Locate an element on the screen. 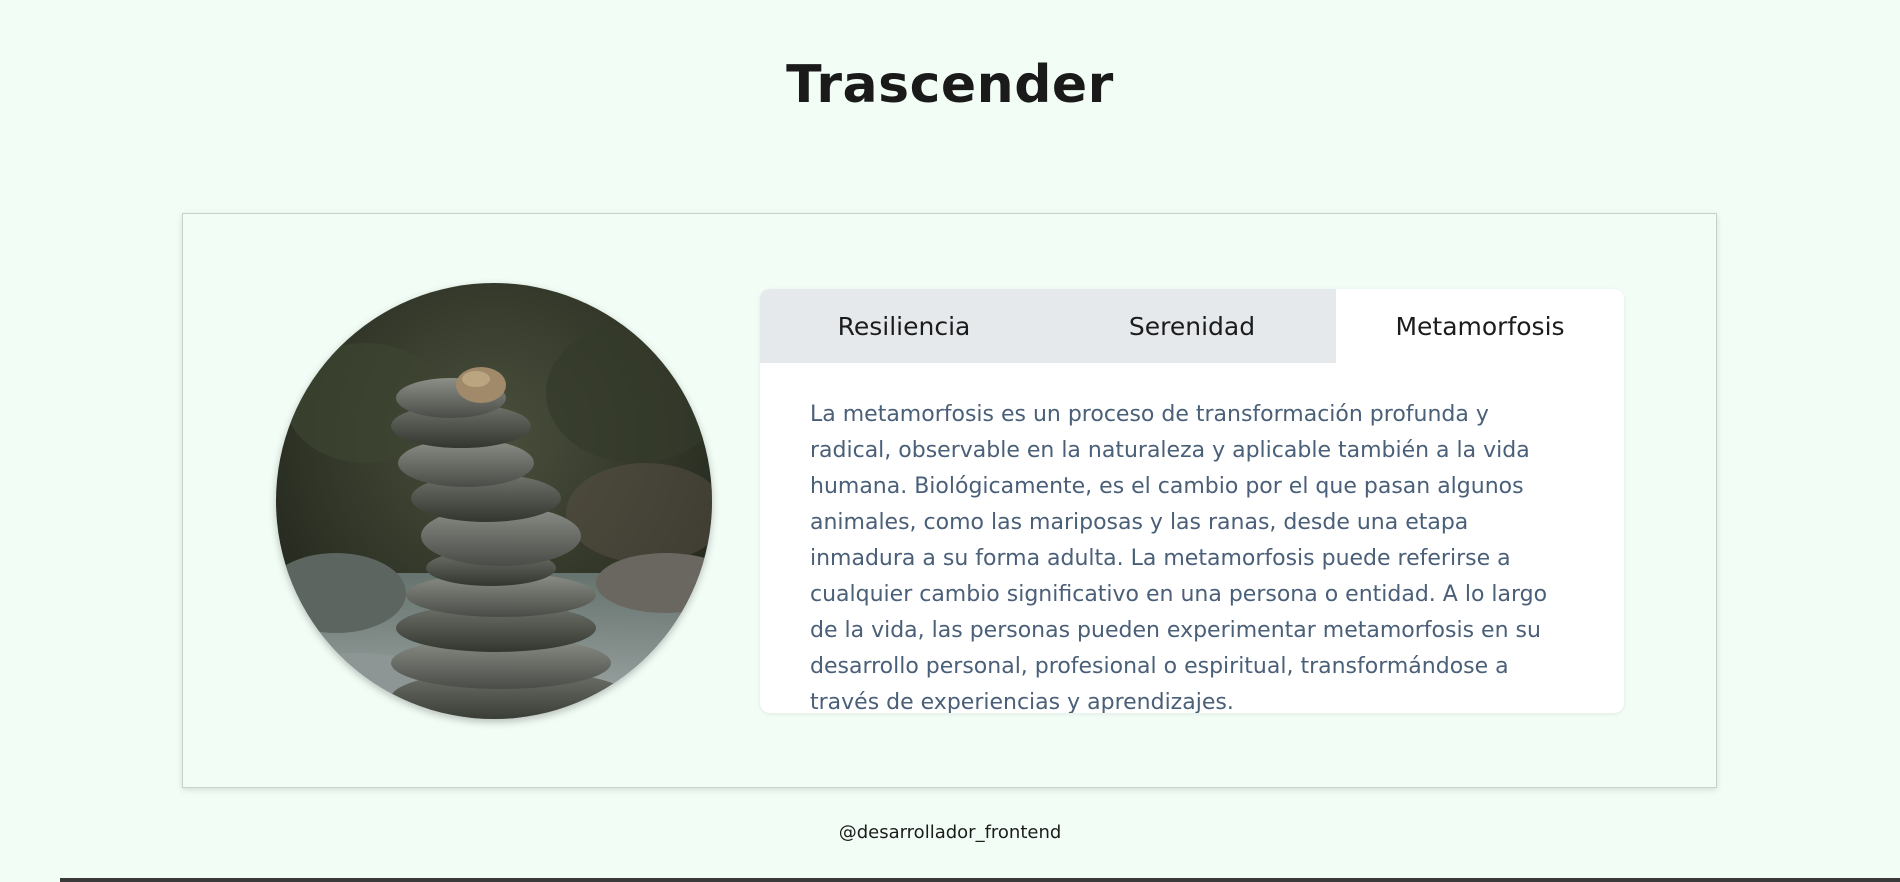 This screenshot has width=1900, height=882. tab-metamorfosis: Metamorfosis is located at coordinates (1480, 326).